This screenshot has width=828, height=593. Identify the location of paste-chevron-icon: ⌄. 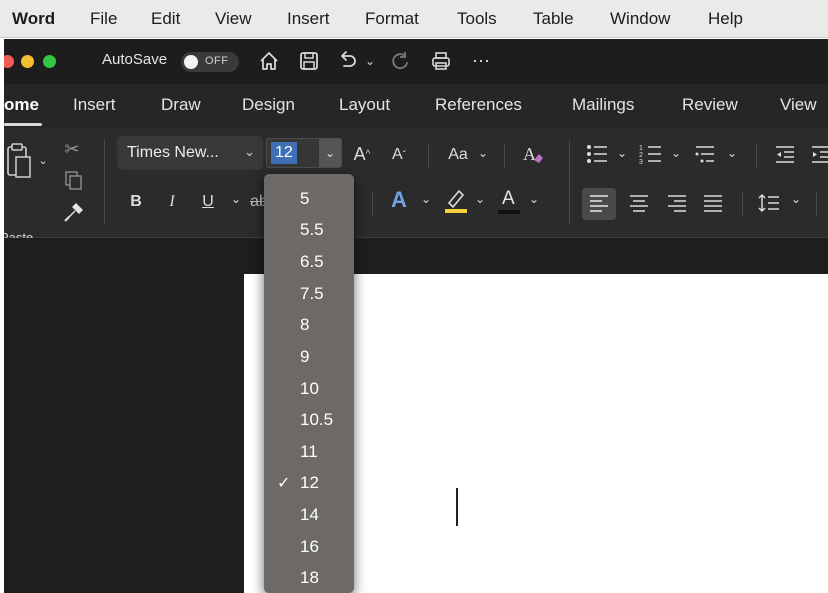
(43, 160).